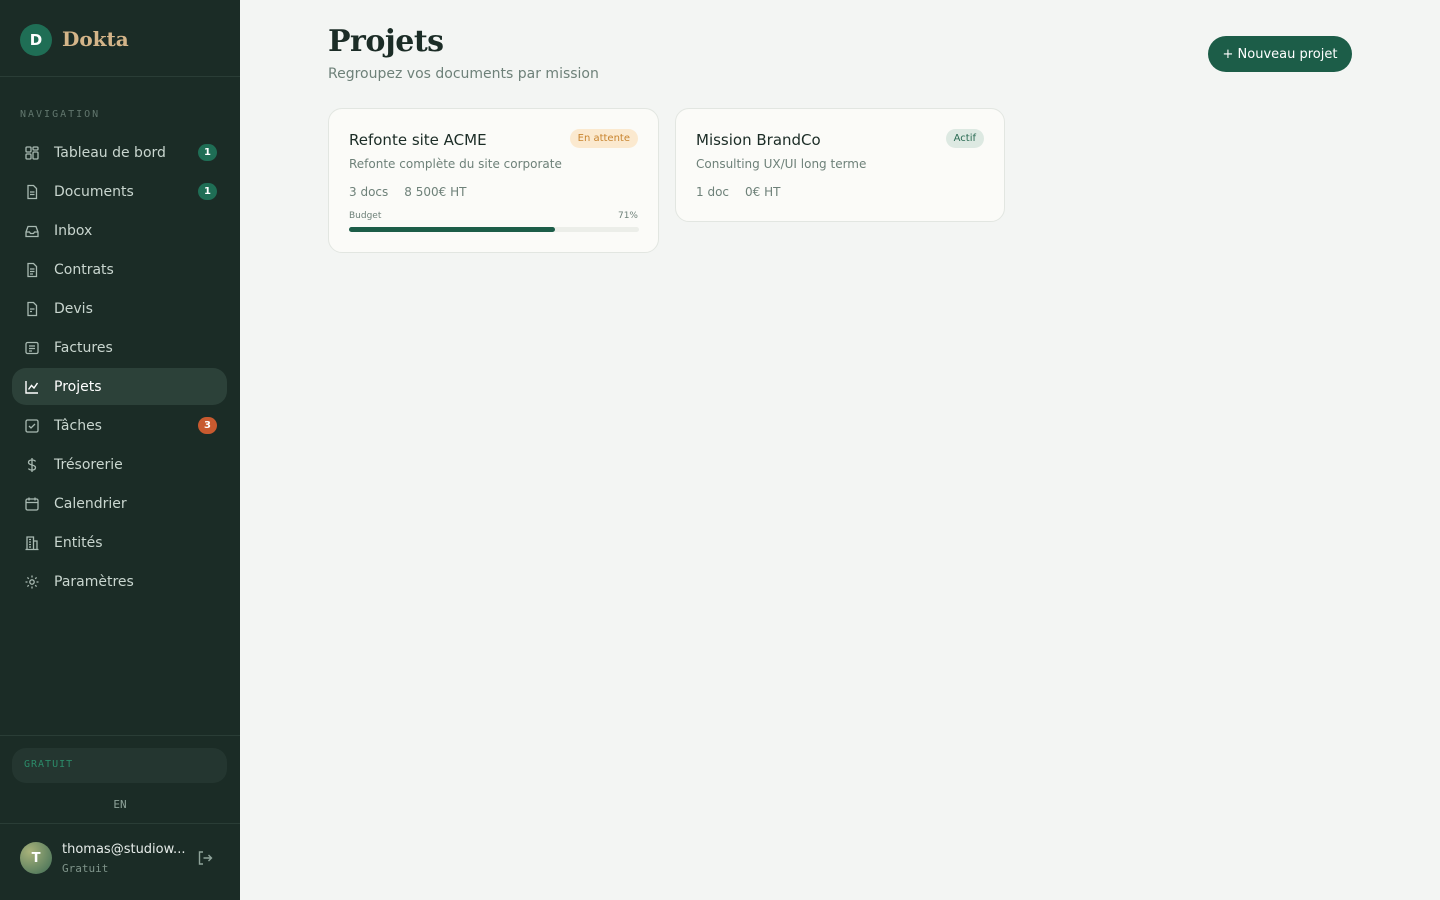  I want to click on project-amount: 0€ HT, so click(763, 192).